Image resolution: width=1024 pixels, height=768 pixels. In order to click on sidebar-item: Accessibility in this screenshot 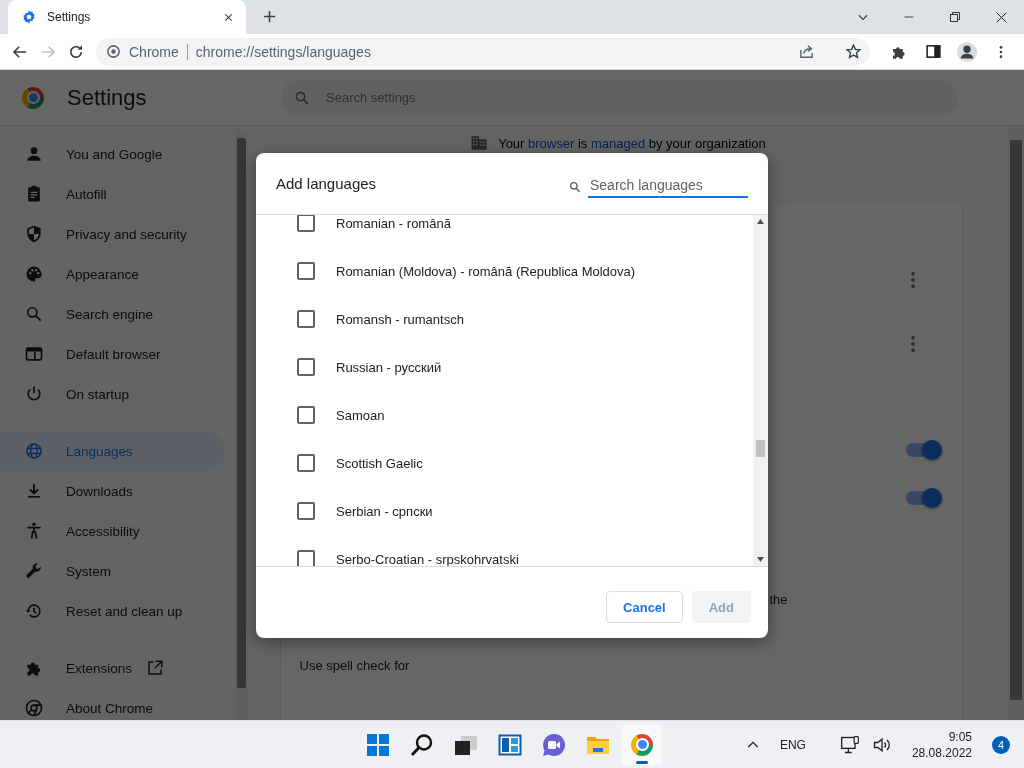, I will do `click(112, 531)`.